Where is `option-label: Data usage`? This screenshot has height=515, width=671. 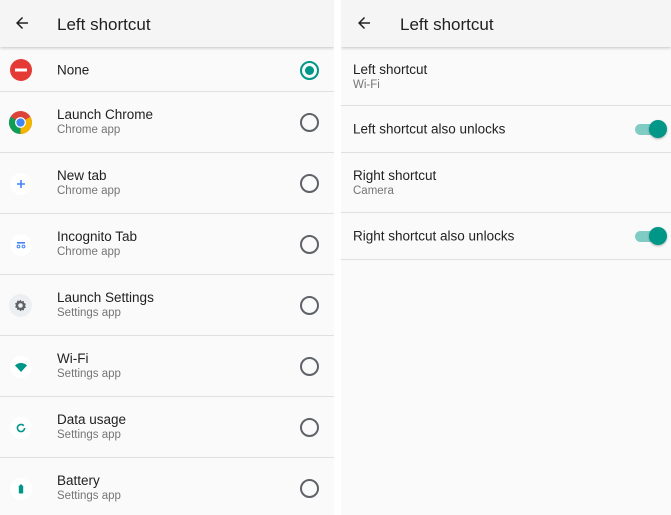
option-label: Data usage is located at coordinates (92, 419).